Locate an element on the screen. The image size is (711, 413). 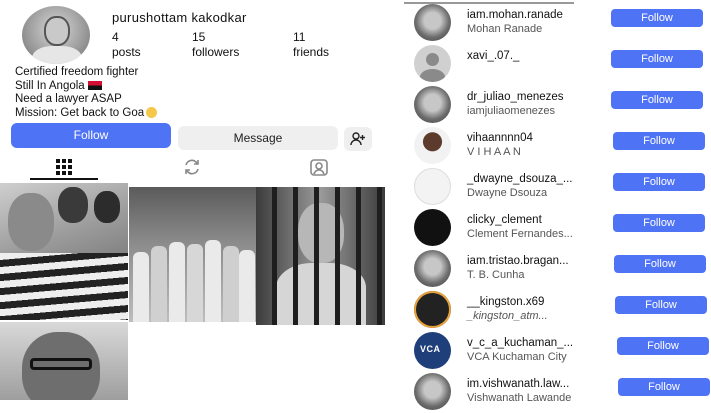
list-item: iam.mohan.ranade Mohan Ranade Follow is located at coordinates (554, 23).